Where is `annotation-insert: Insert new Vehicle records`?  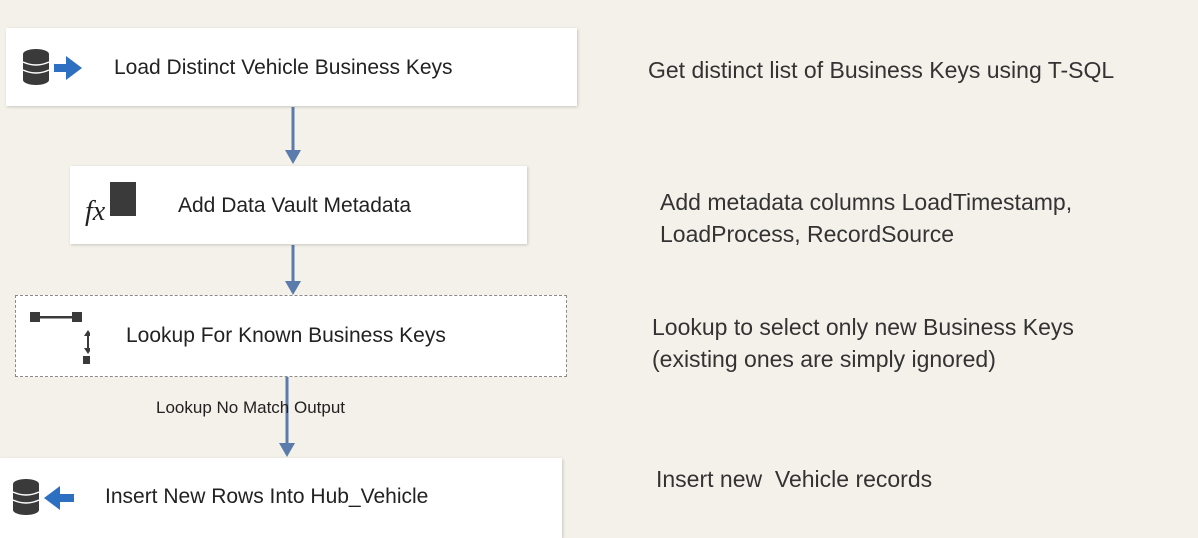 annotation-insert: Insert new Vehicle records is located at coordinates (794, 479).